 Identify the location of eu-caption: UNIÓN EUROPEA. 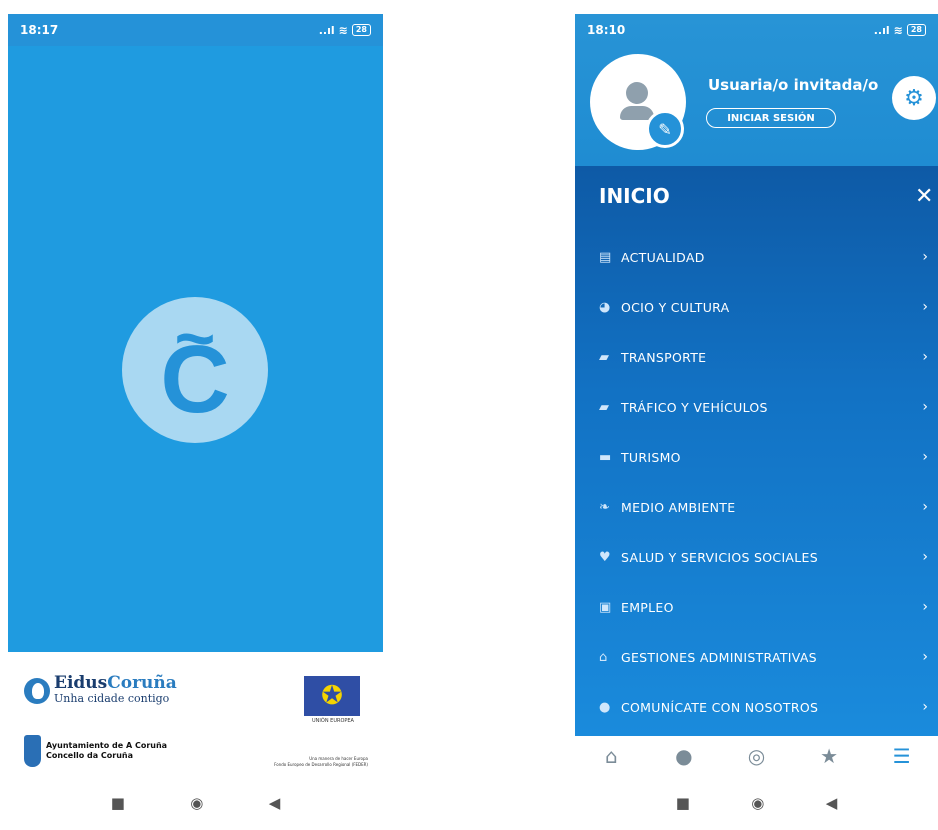
(333, 721).